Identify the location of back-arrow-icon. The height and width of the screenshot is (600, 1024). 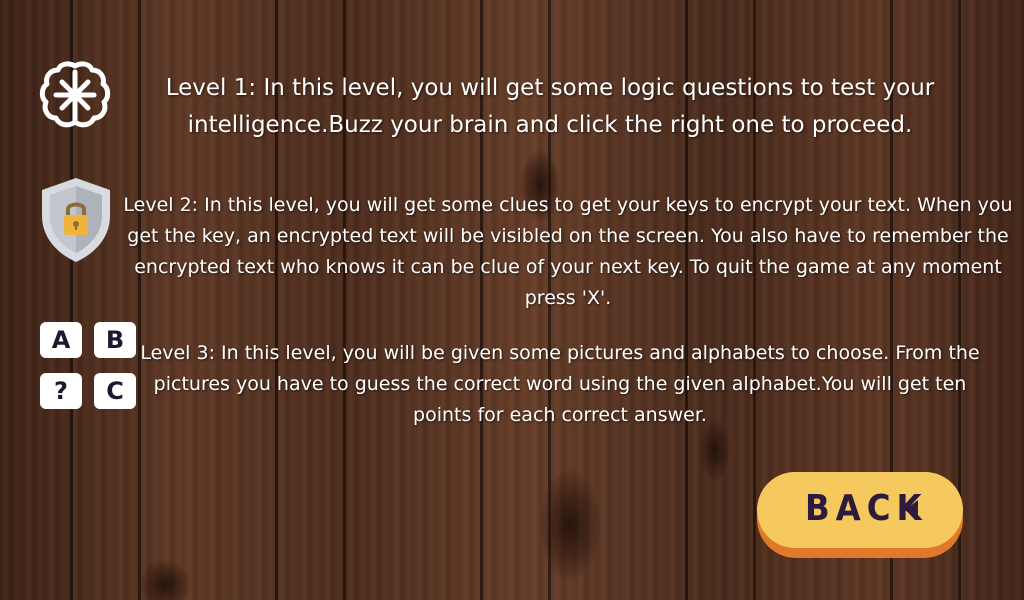
(911, 510).